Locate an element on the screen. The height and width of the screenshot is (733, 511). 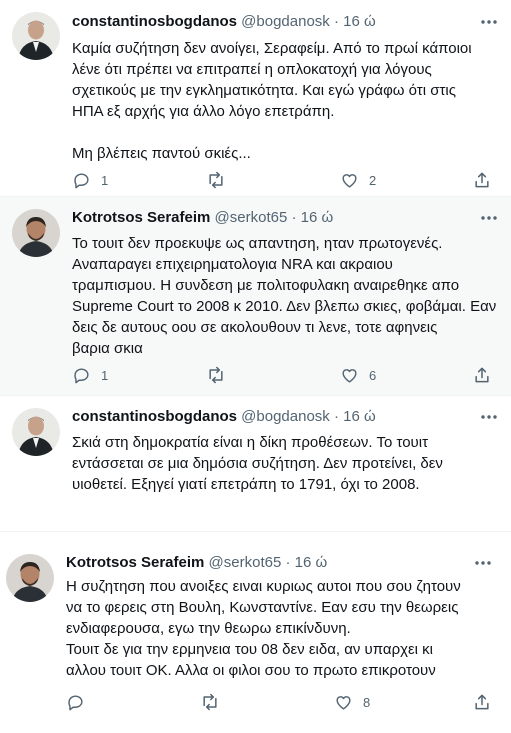
like-button: 2 is located at coordinates (358, 180).